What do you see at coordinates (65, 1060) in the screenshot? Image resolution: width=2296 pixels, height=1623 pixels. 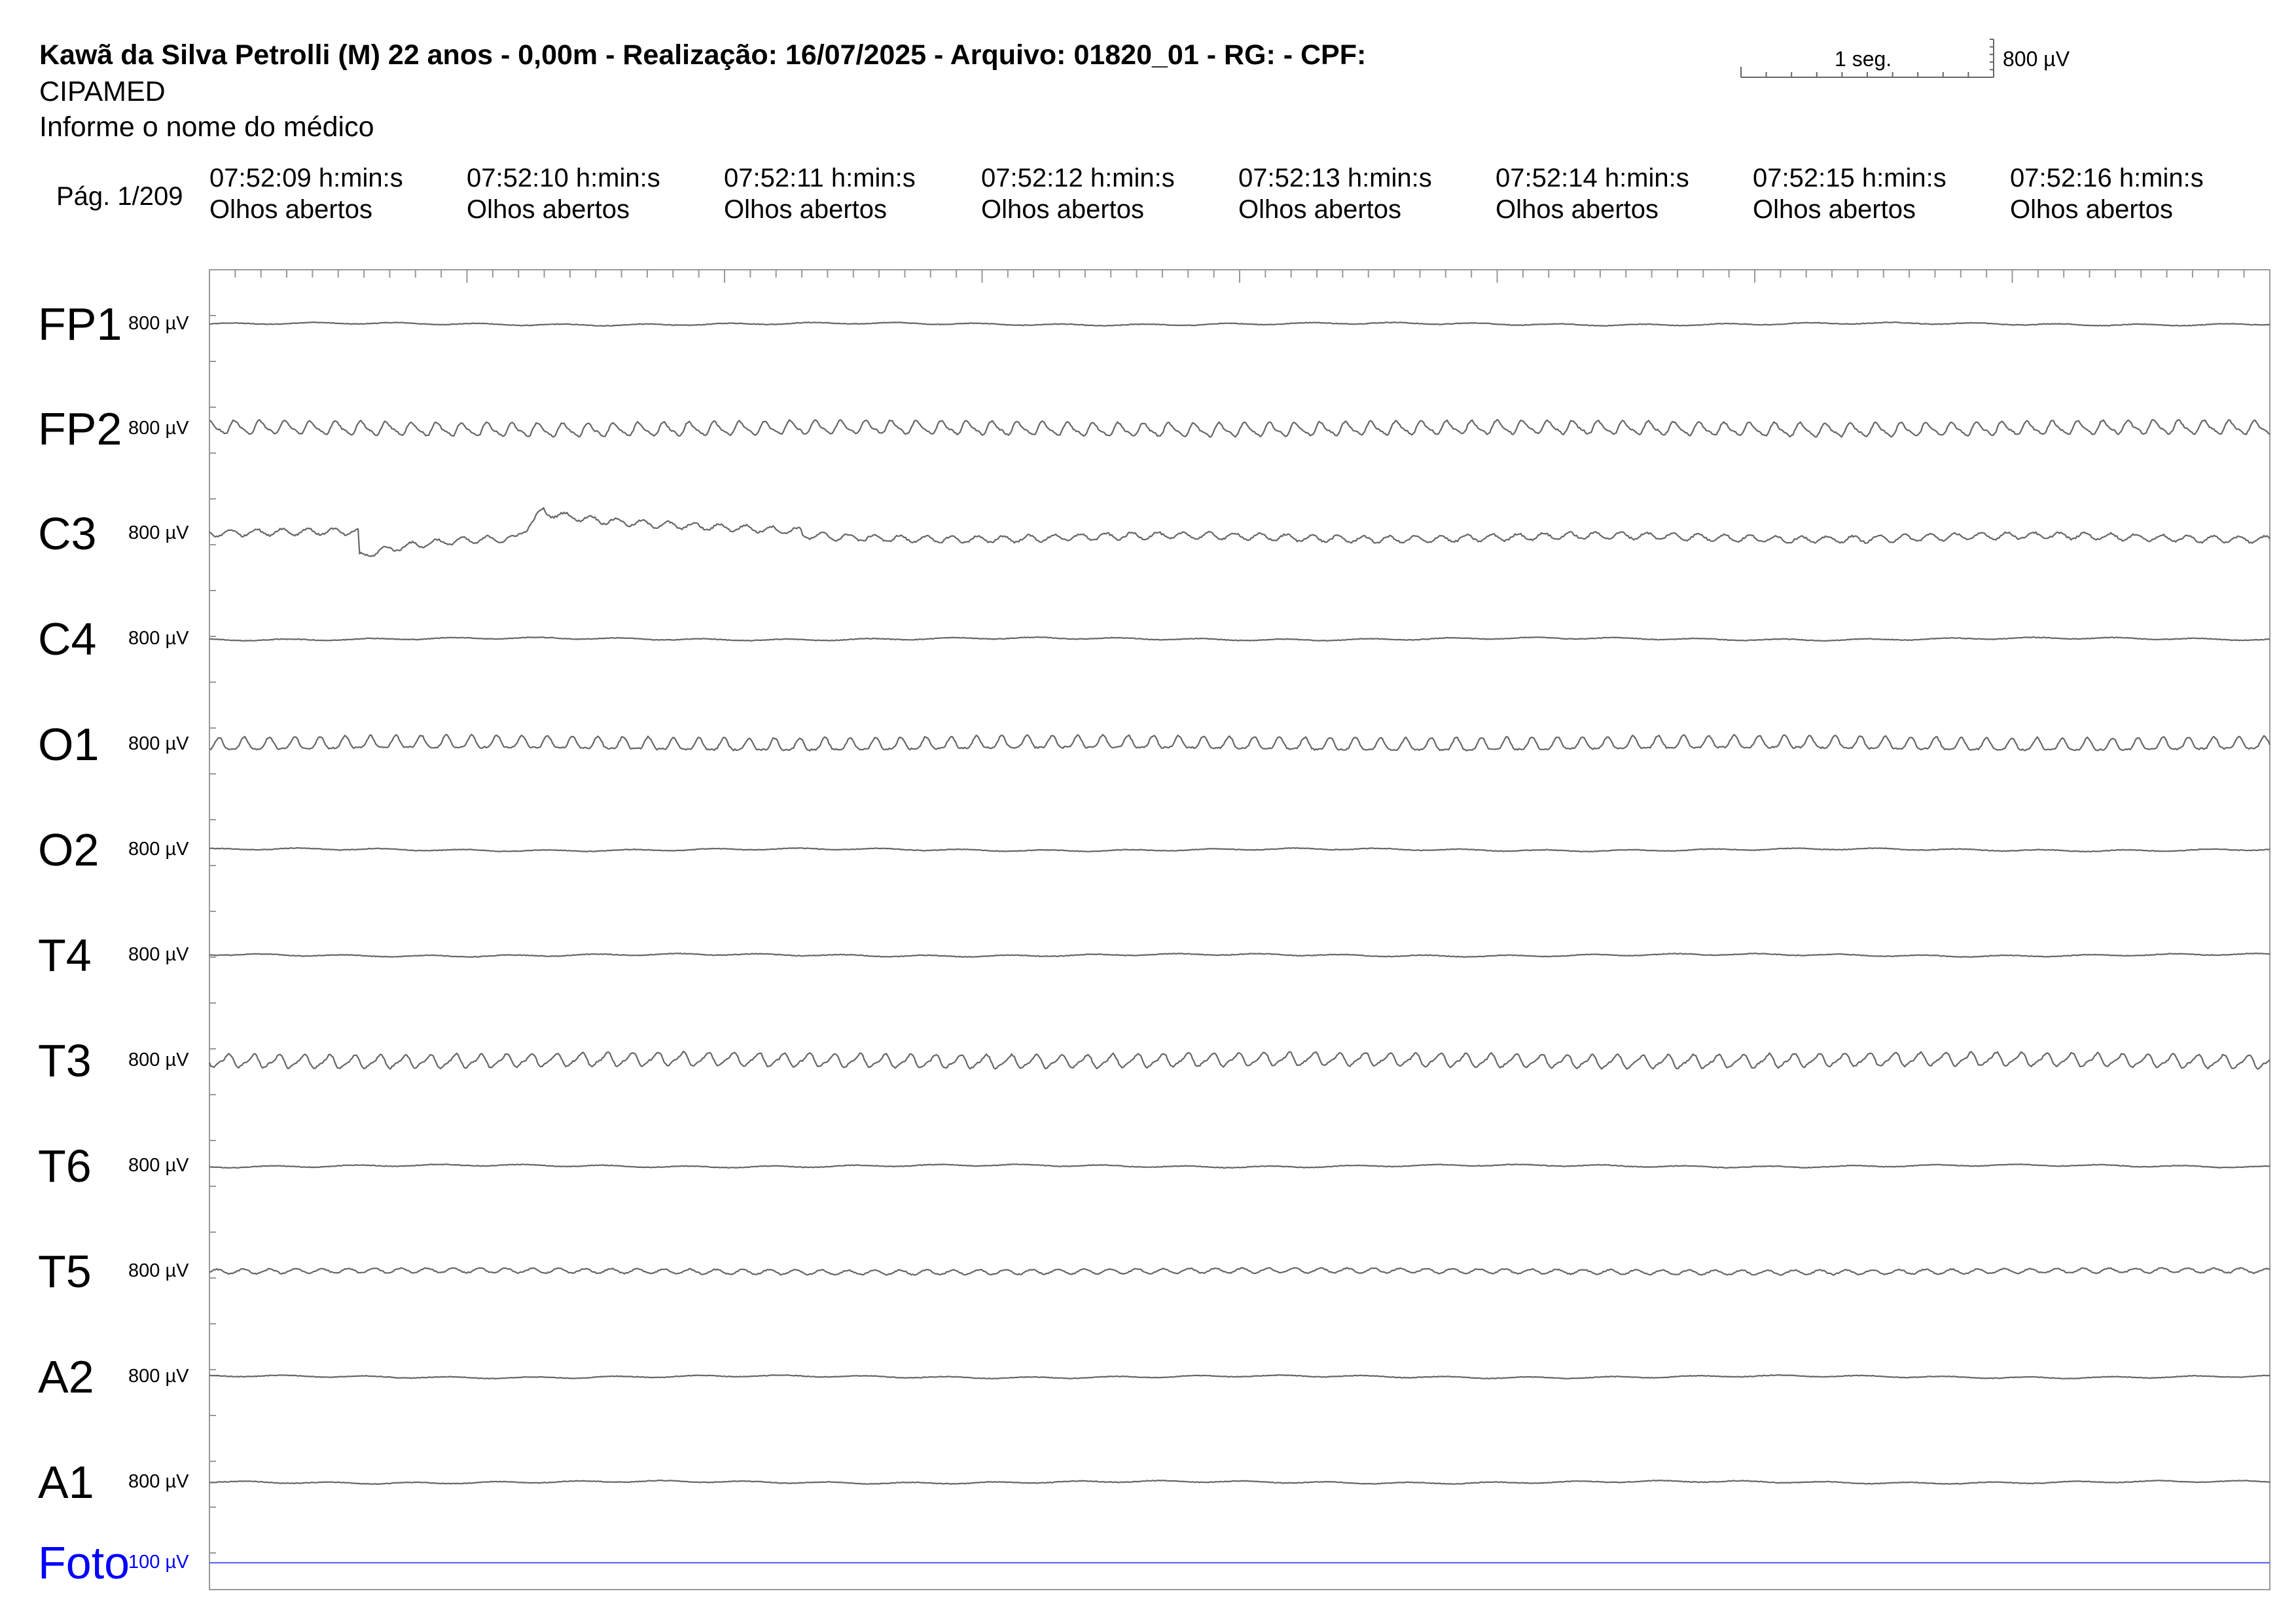 I see `channel-label-t3: T3` at bounding box center [65, 1060].